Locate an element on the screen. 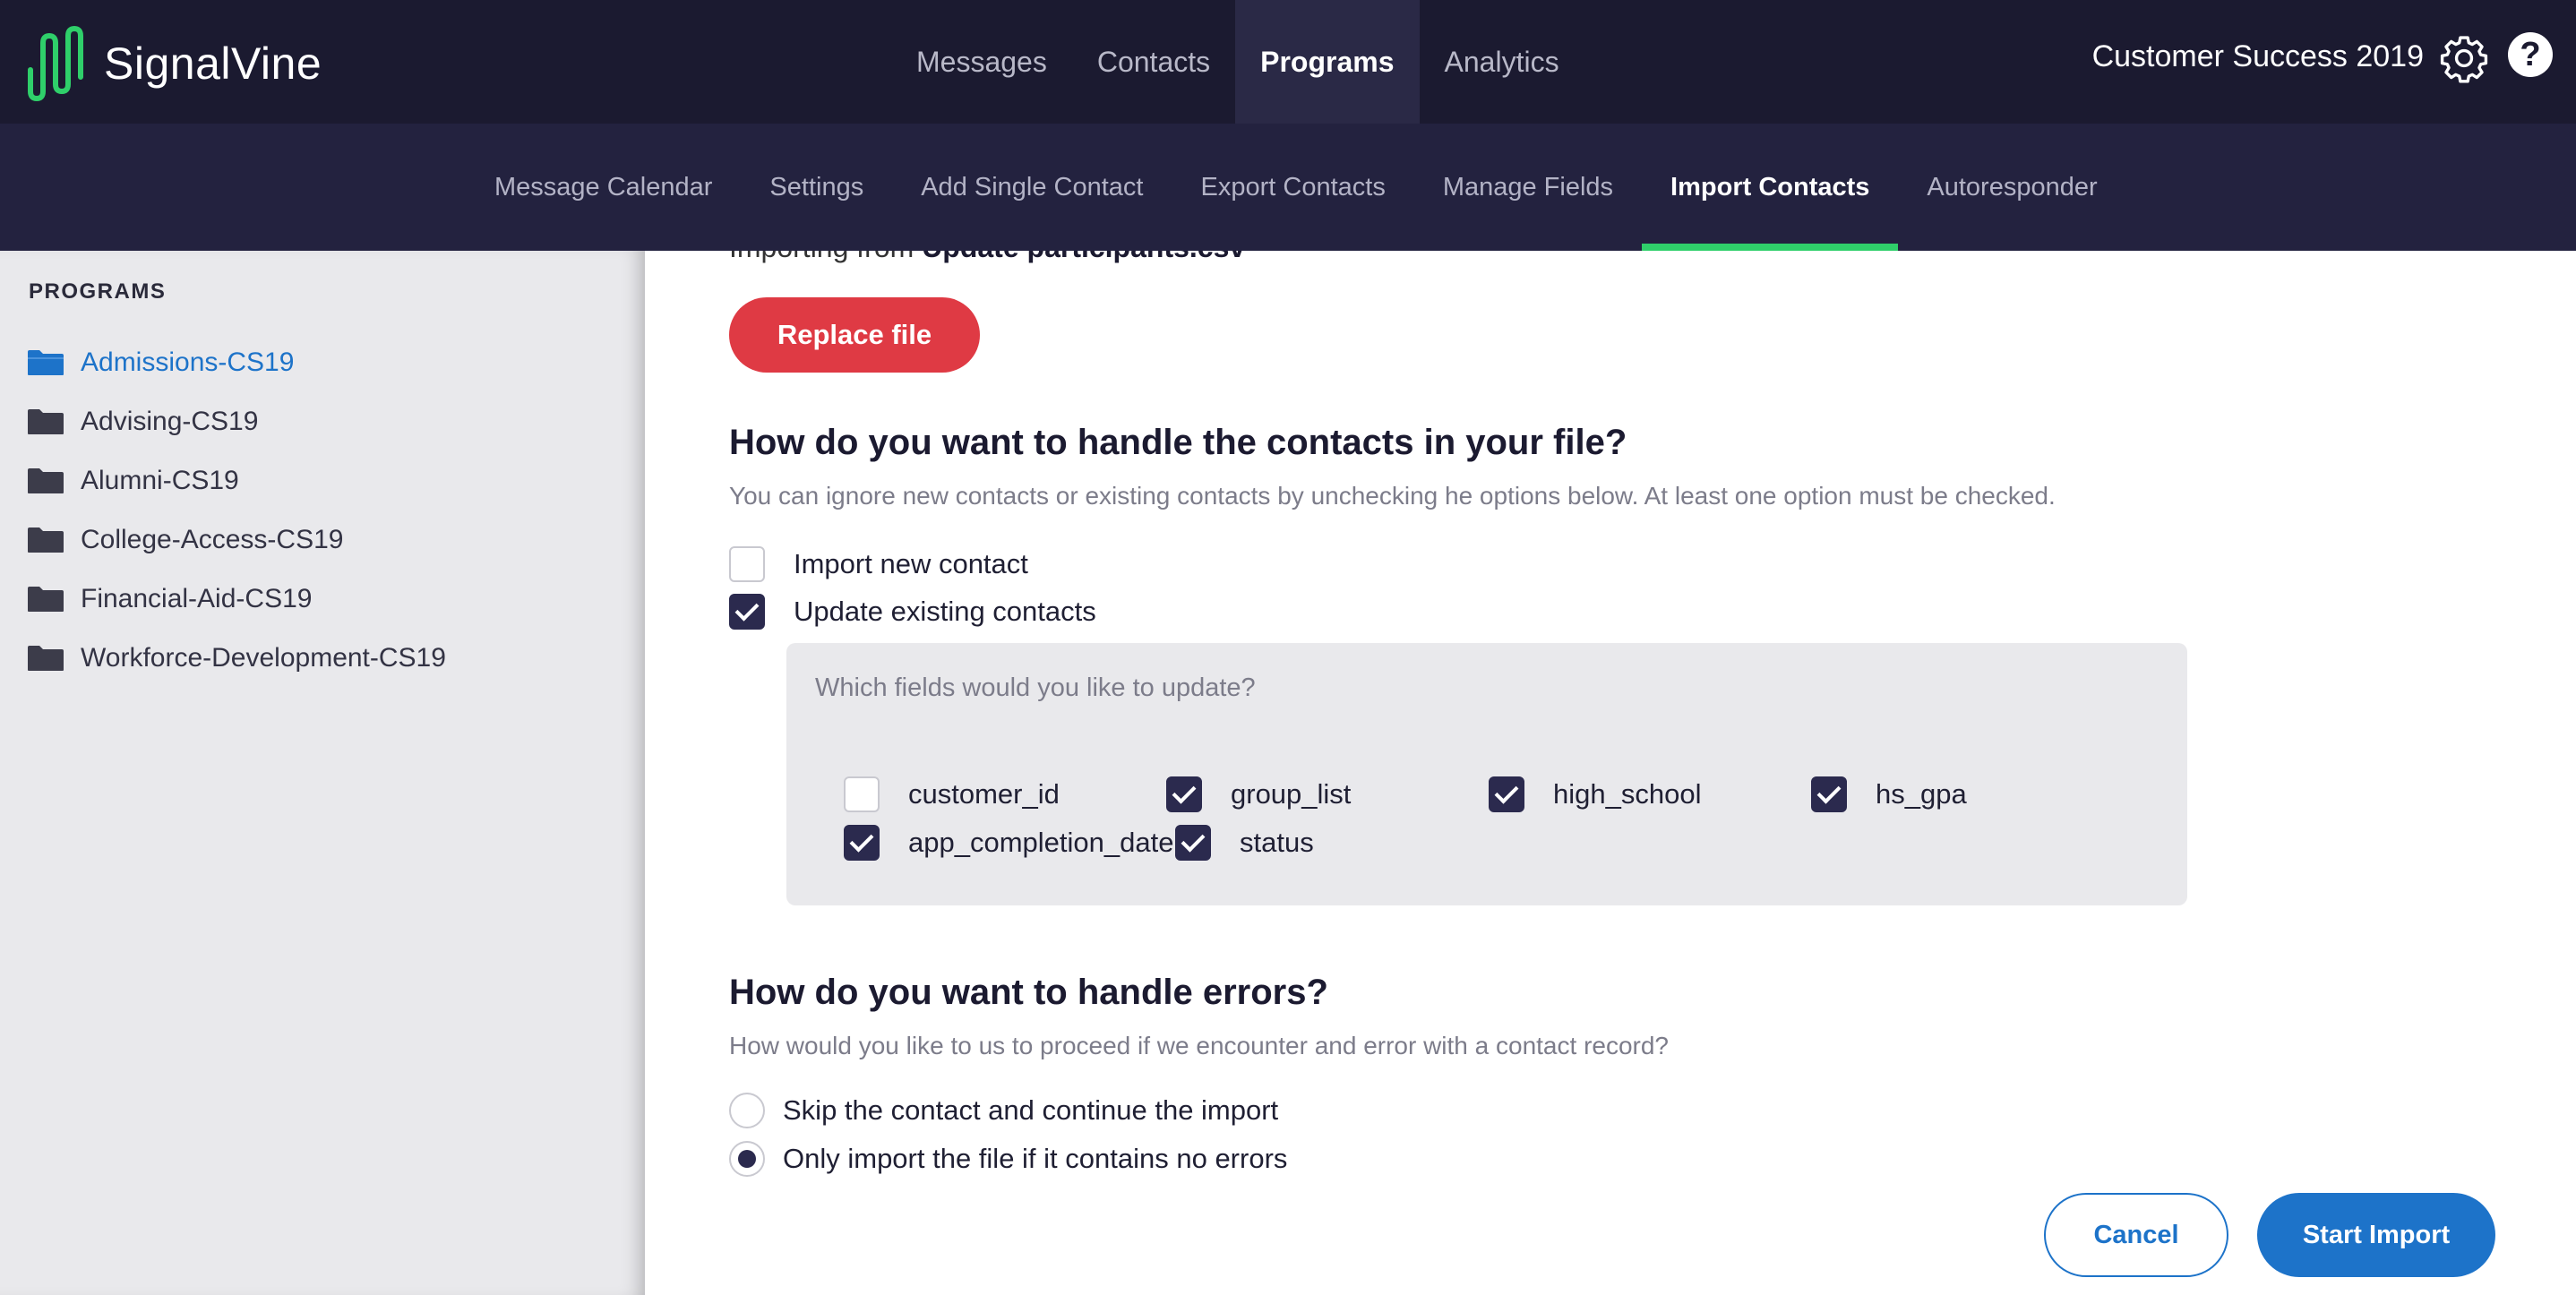  subnav-manage-fields: Manage Fields is located at coordinates (1528, 187).